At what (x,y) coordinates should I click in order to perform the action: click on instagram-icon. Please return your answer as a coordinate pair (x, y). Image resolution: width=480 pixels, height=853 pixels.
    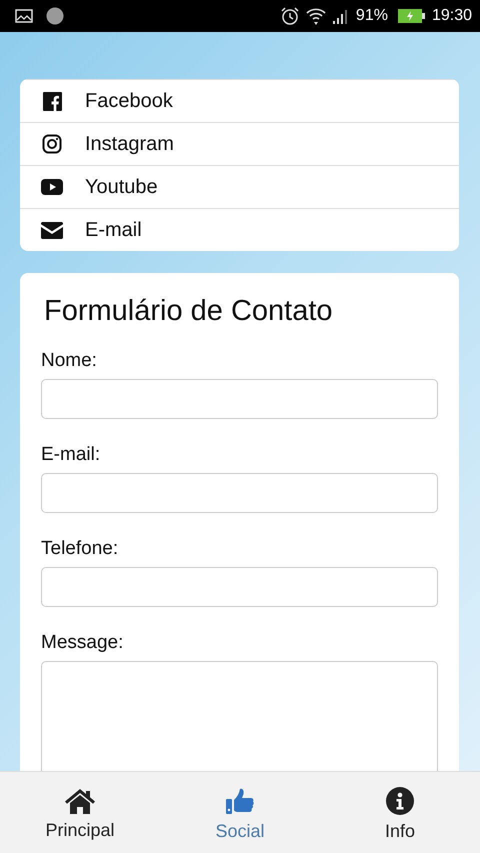
    Looking at the image, I should click on (52, 144).